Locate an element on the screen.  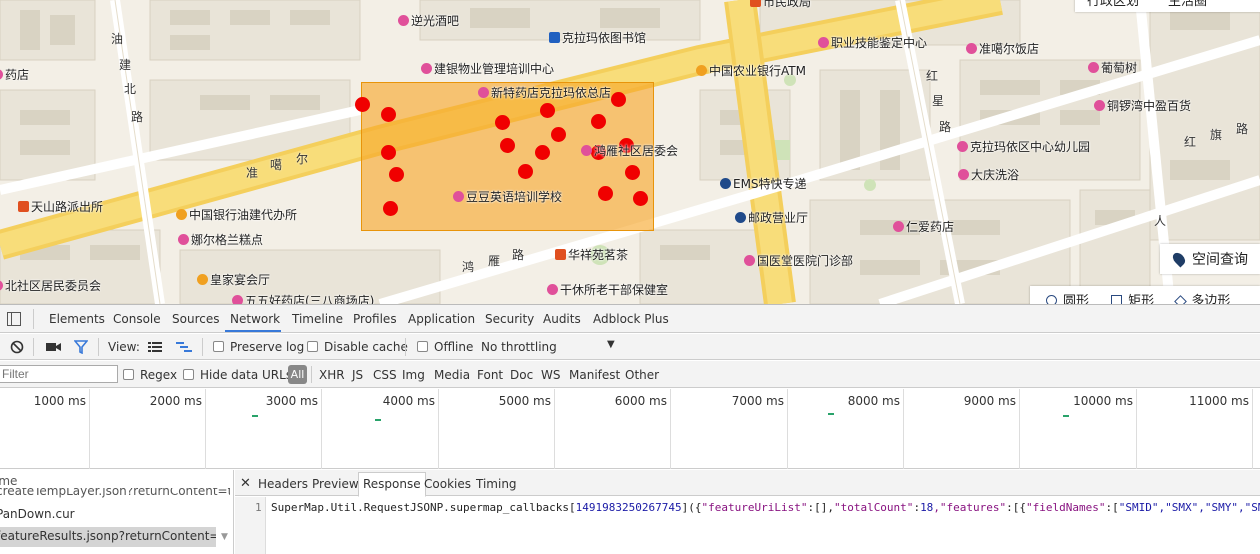
poi-bottom-cut: 五五好药店(三八商场店) is located at coordinates (303, 299).